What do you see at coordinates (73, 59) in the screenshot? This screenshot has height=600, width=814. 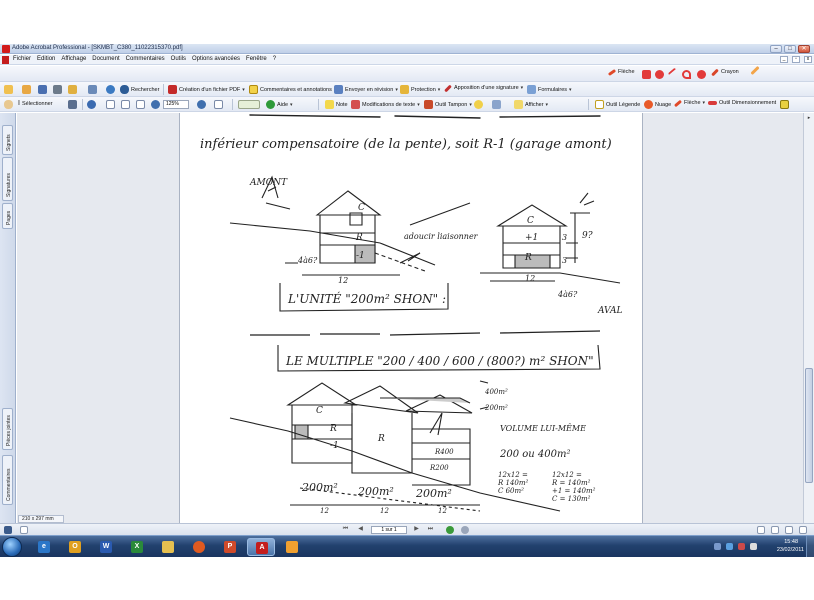 I see `menu-affichage: Affichage` at bounding box center [73, 59].